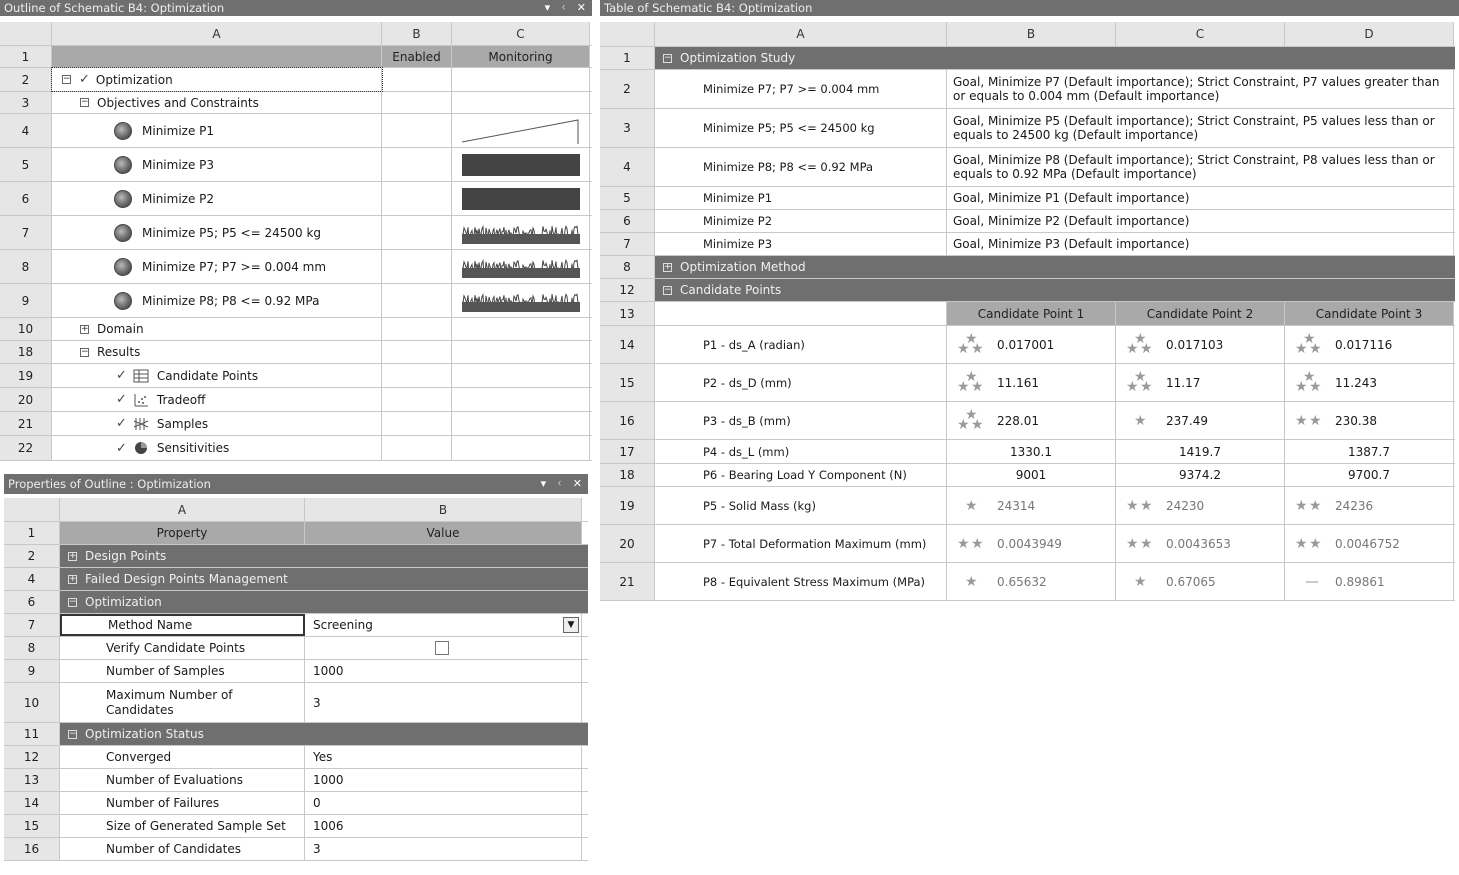 The height and width of the screenshot is (875, 1459). I want to click on outline-row: 9 Minimize P8; P8 <= 0.92 MPa, so click(296, 301).